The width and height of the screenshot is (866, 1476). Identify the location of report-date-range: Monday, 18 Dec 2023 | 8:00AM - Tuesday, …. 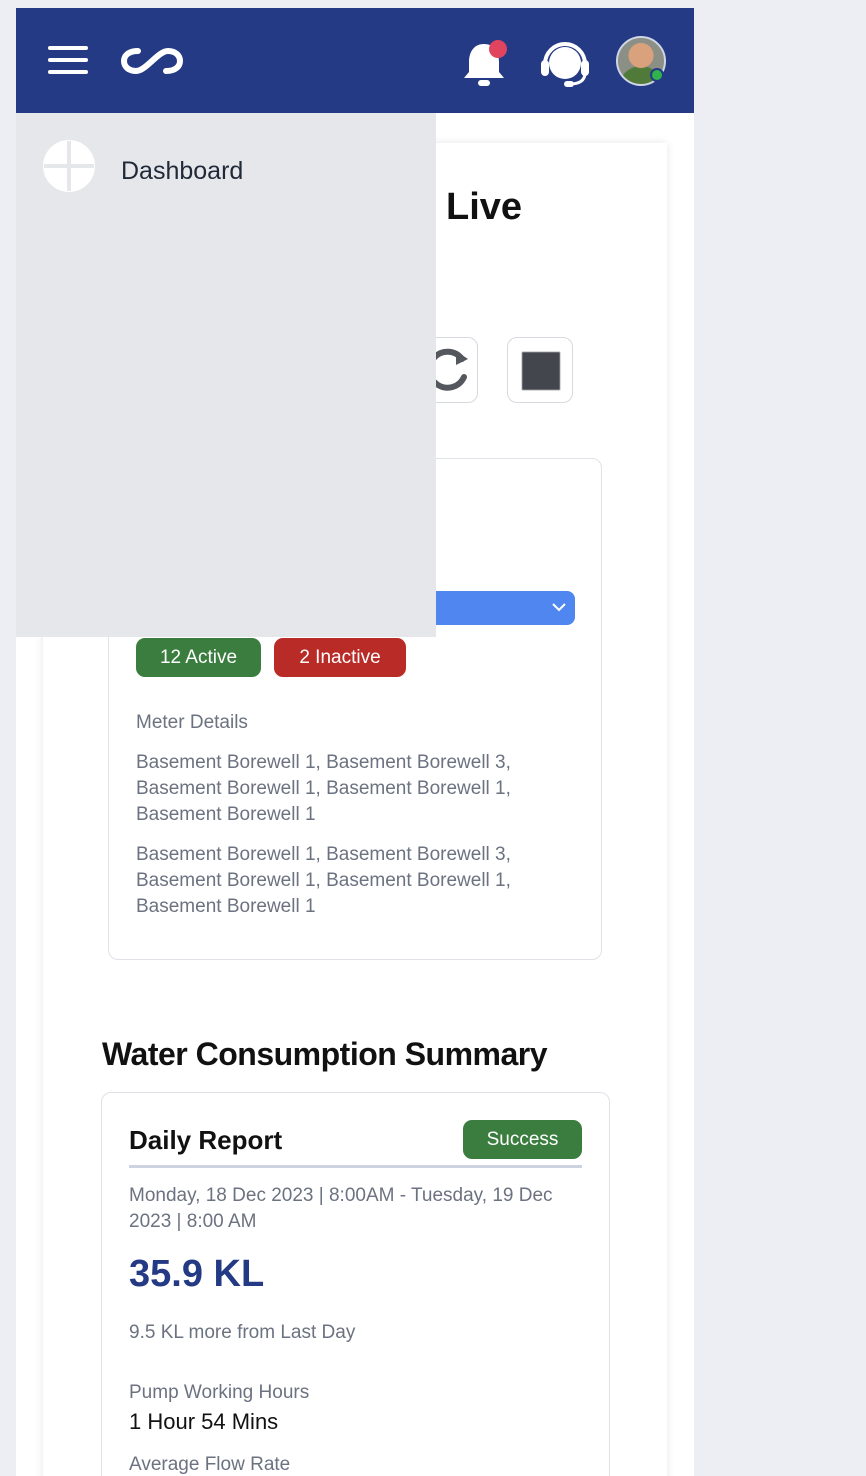
(341, 1208).